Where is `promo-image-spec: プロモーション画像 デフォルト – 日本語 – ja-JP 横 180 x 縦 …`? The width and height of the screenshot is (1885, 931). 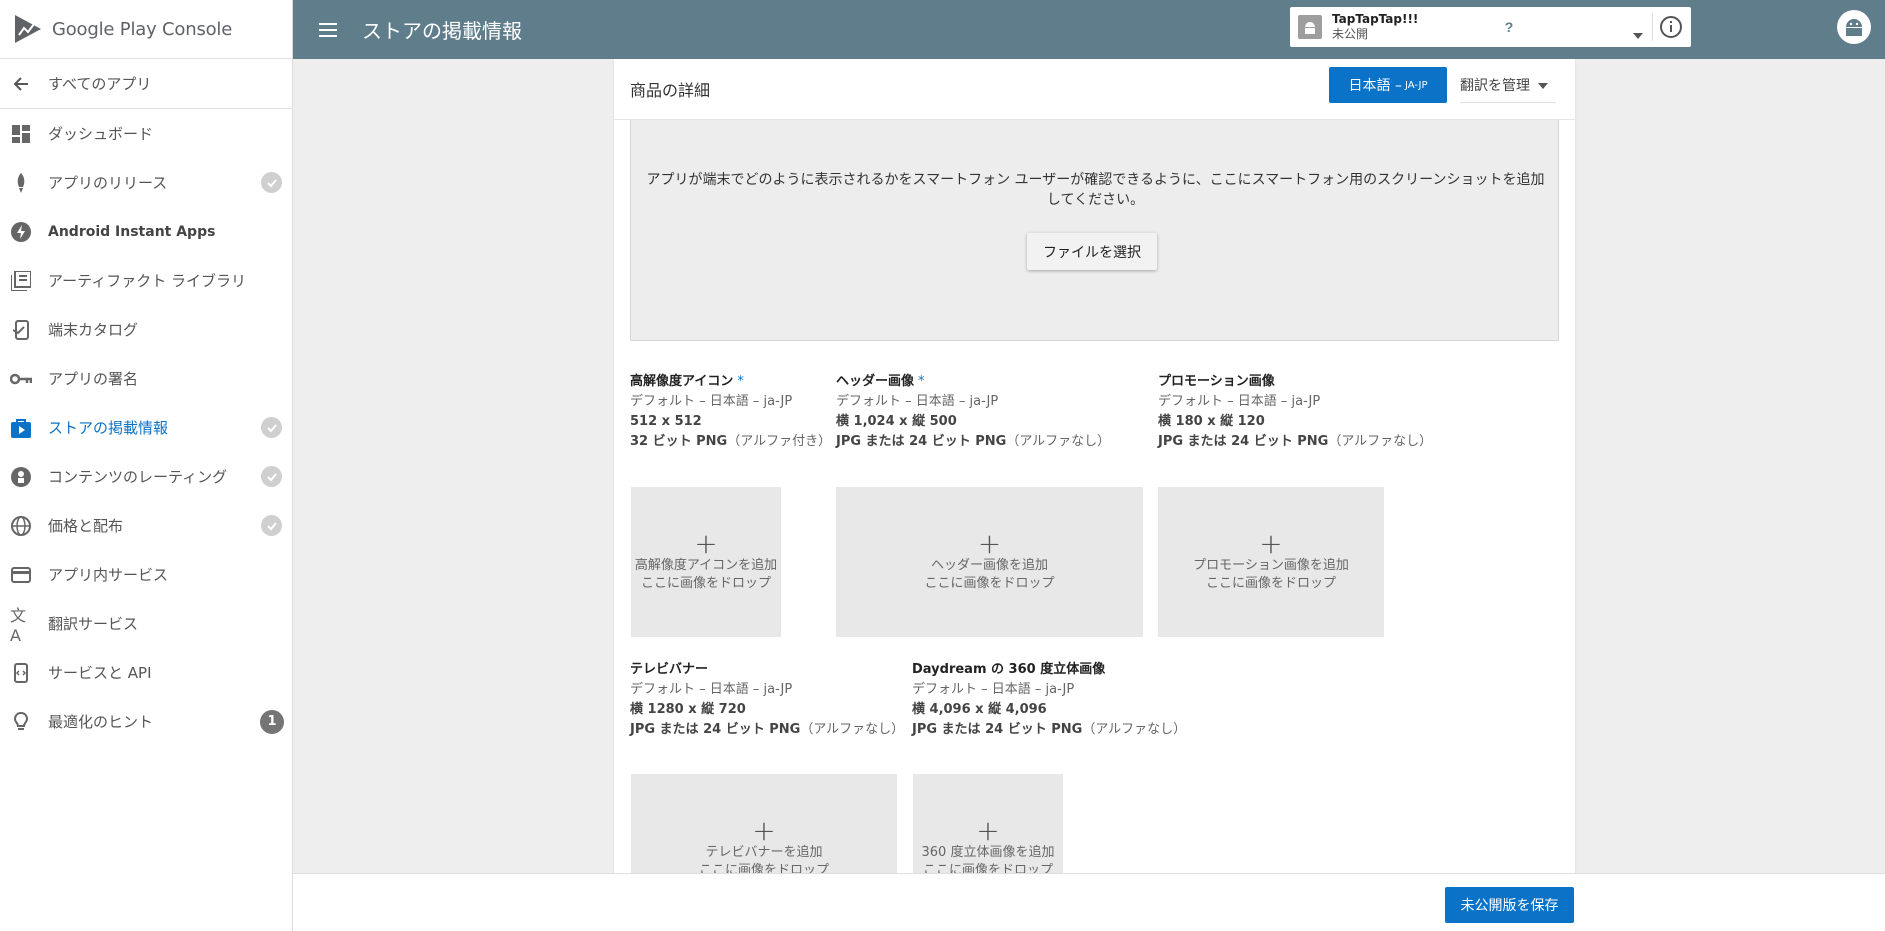
promo-image-spec: プロモーション画像 デフォルト – 日本語 – ja-JP 横 180 x 縦 … is located at coordinates (1295, 412).